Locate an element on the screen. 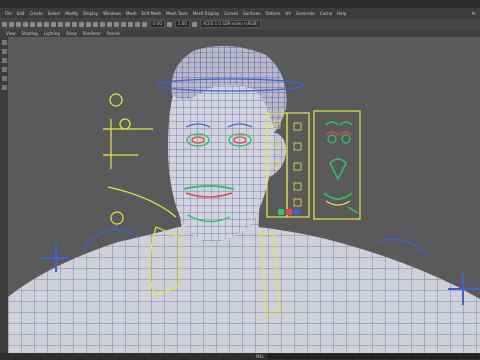  color-management-icon is located at coordinates (194, 24).